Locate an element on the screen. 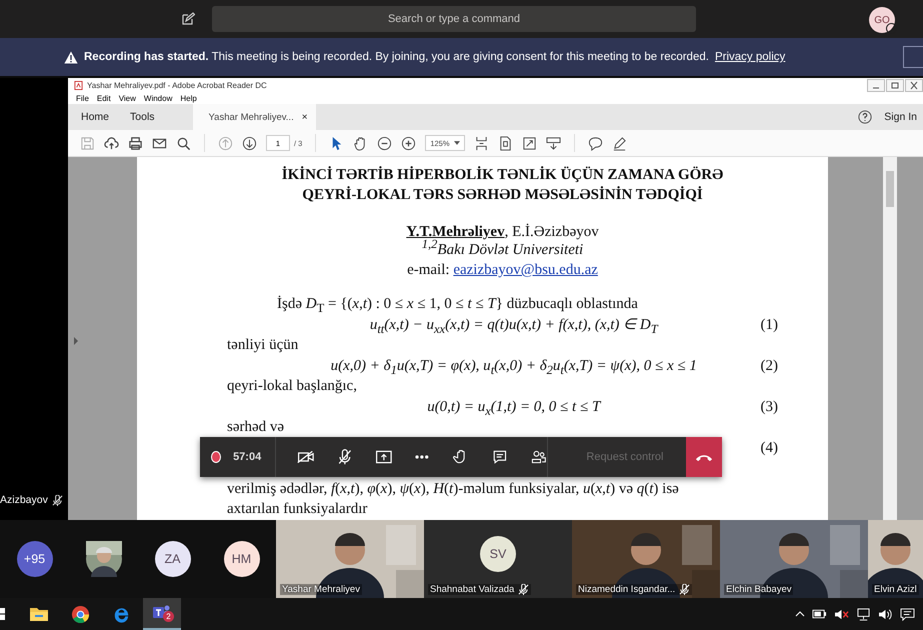 This screenshot has height=630, width=923. paragraph-text: sərhəd və is located at coordinates (256, 427).